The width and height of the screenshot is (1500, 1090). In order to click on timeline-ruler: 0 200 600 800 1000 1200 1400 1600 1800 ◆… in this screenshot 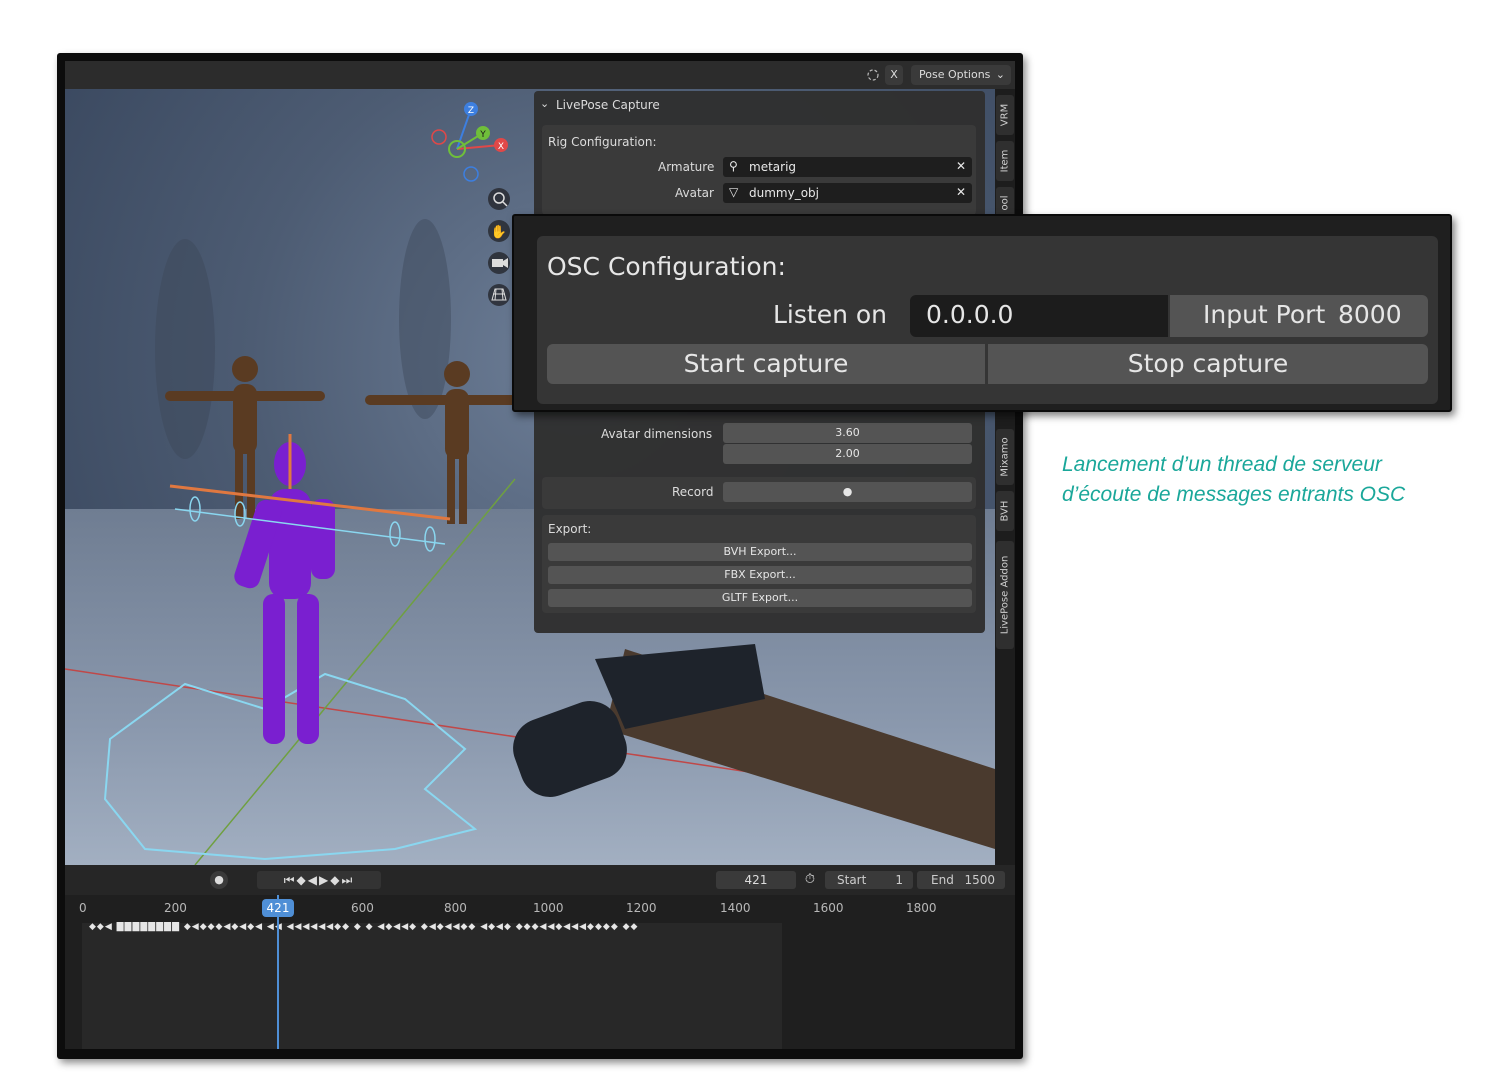, I will do `click(540, 972)`.